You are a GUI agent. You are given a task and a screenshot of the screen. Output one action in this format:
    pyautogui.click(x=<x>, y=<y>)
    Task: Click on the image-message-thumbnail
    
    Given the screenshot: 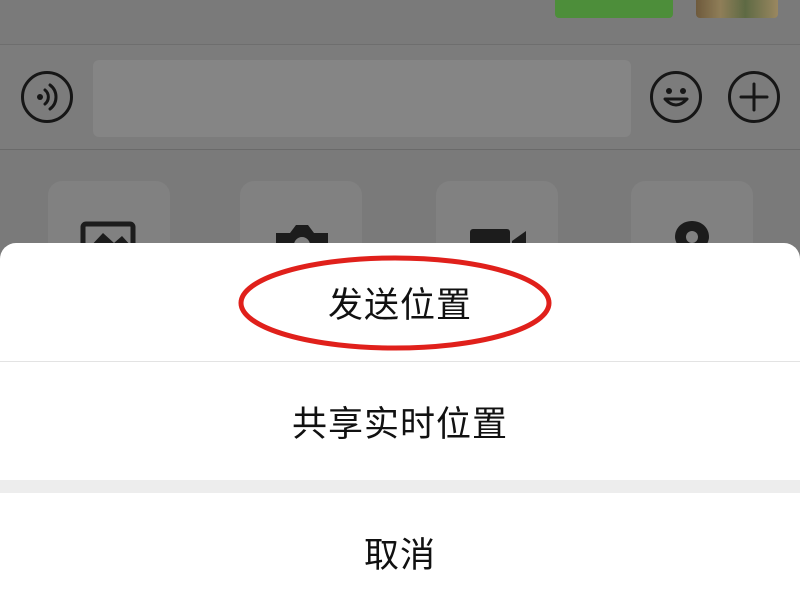 What is the action you would take?
    pyautogui.click(x=737, y=9)
    